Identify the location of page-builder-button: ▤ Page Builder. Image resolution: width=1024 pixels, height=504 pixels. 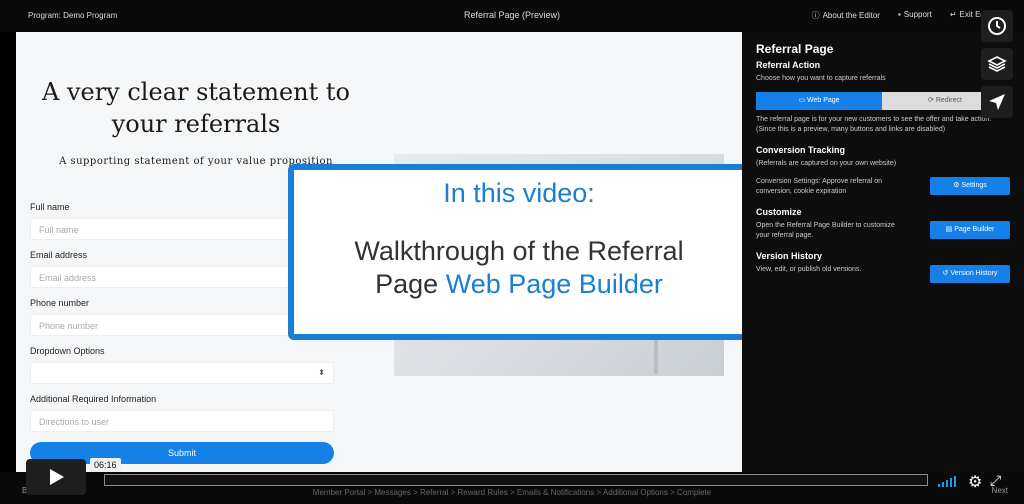
(970, 230).